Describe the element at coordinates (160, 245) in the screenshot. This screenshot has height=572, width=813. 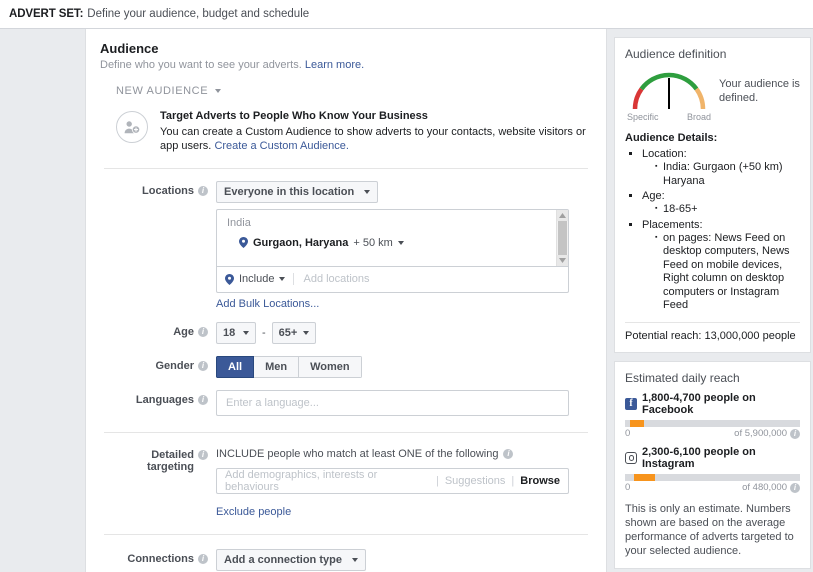
I see `locations-label-group: Locations i` at that location.